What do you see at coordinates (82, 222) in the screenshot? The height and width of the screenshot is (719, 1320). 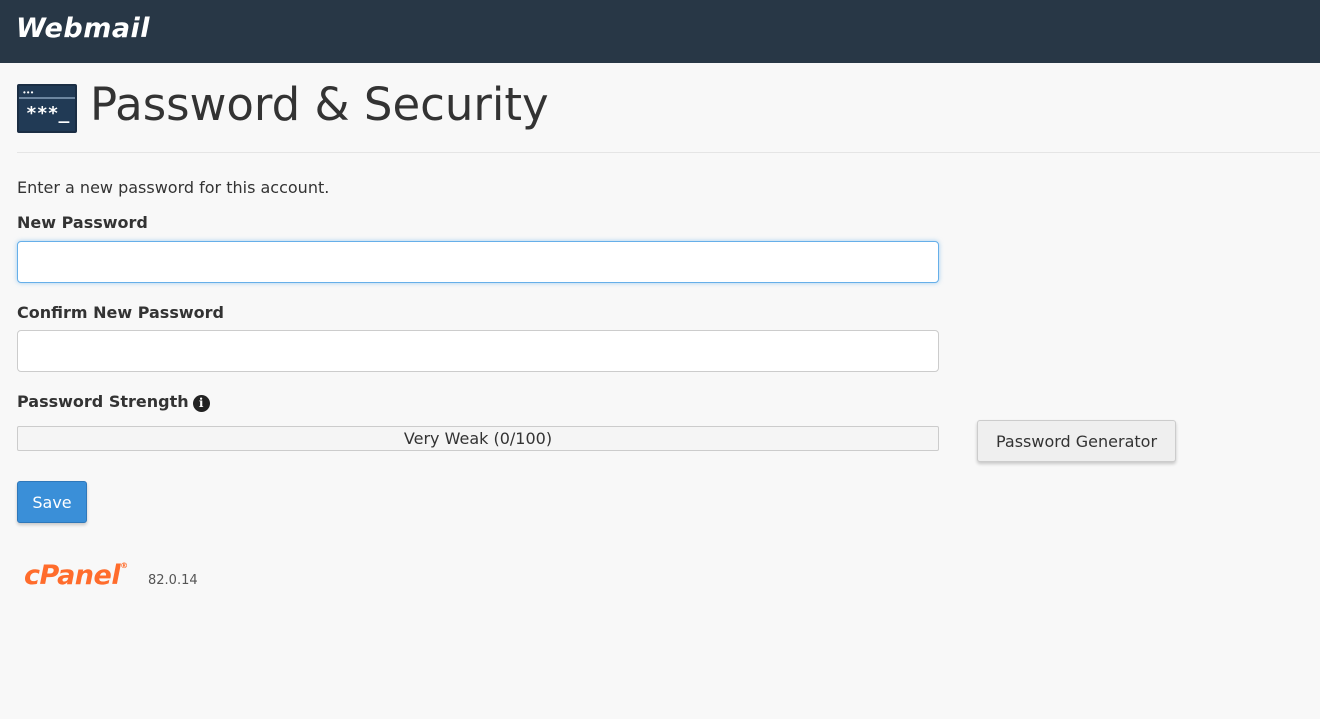 I see `new-password-label: New Password` at bounding box center [82, 222].